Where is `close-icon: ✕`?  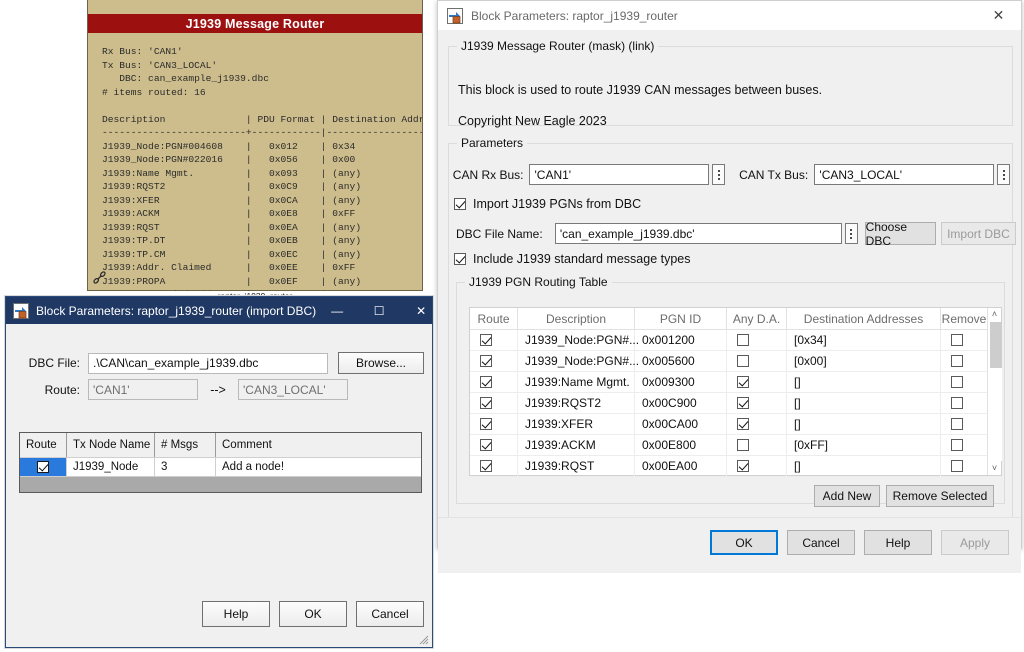
close-icon: ✕ is located at coordinates (998, 15).